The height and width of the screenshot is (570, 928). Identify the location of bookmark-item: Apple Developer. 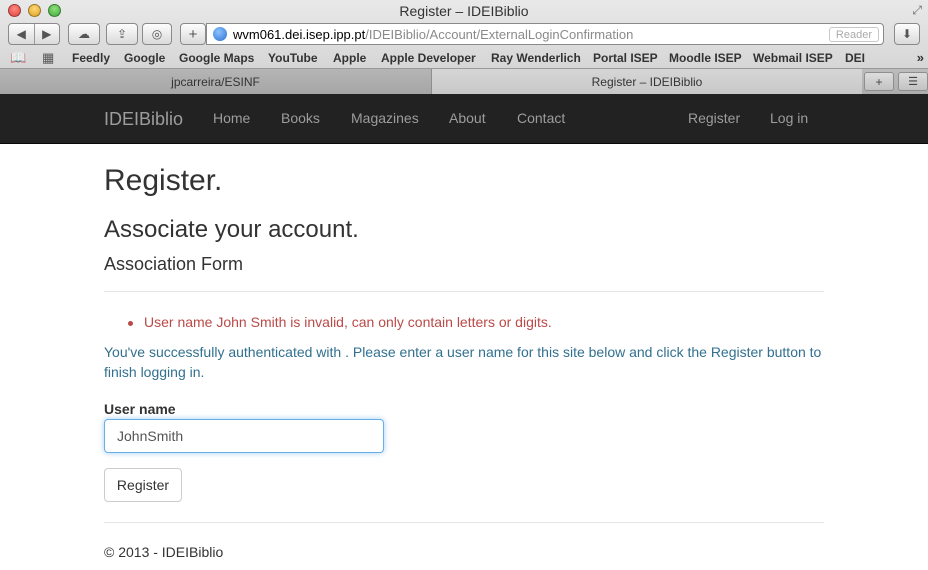
(428, 58).